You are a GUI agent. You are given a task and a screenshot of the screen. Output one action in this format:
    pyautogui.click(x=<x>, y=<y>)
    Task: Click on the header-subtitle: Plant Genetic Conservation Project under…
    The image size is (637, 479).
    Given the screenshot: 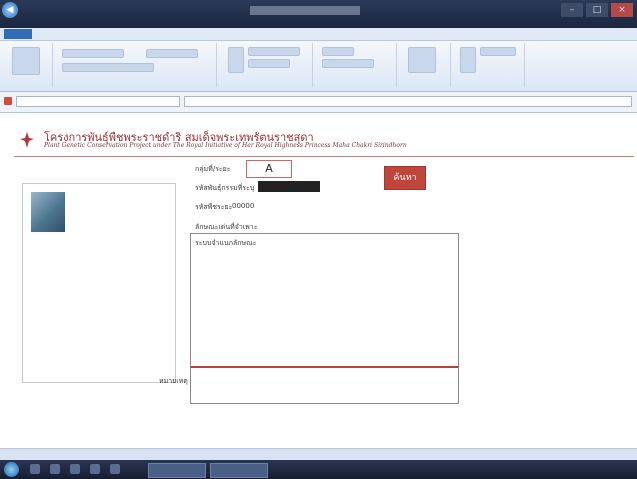 What is the action you would take?
    pyautogui.click(x=225, y=145)
    